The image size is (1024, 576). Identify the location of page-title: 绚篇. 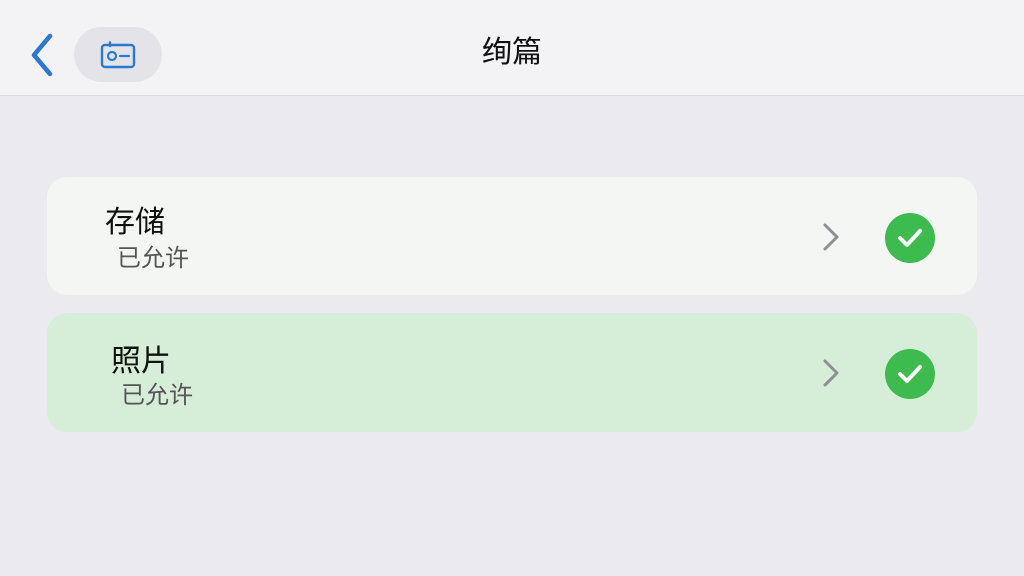
(512, 52).